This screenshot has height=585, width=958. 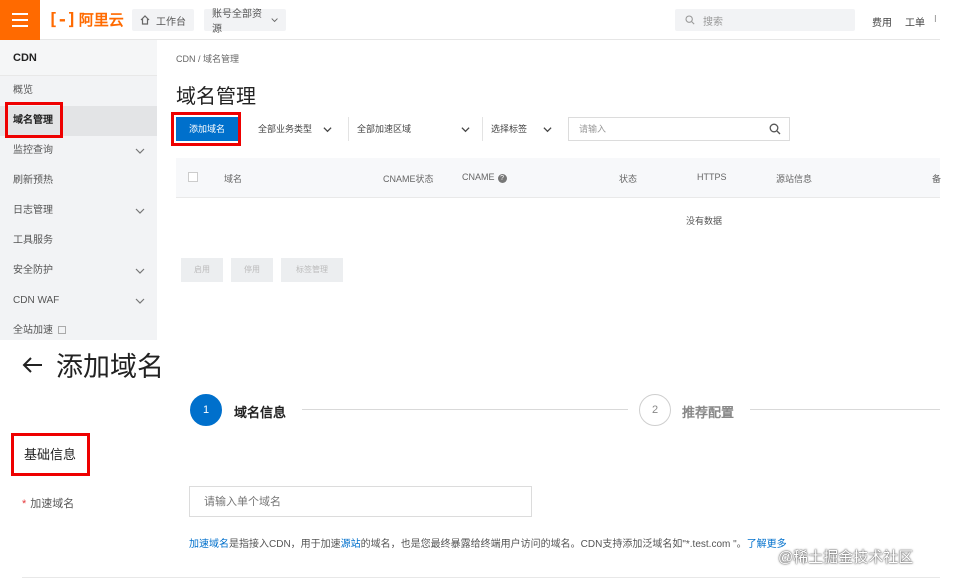 I want to click on aliyun-logo-text: 阿里云, so click(x=101, y=20).